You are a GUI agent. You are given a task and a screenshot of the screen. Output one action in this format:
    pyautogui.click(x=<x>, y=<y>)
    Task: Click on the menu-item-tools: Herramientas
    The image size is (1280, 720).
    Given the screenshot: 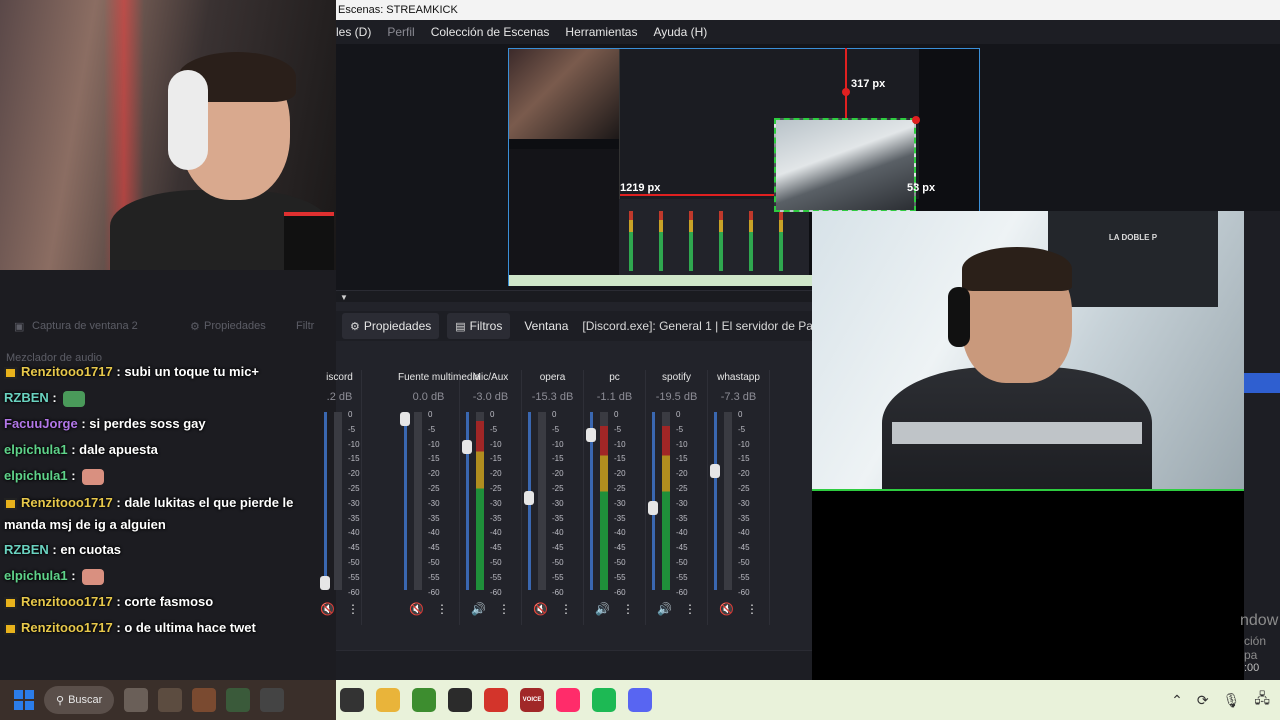 What is the action you would take?
    pyautogui.click(x=601, y=32)
    